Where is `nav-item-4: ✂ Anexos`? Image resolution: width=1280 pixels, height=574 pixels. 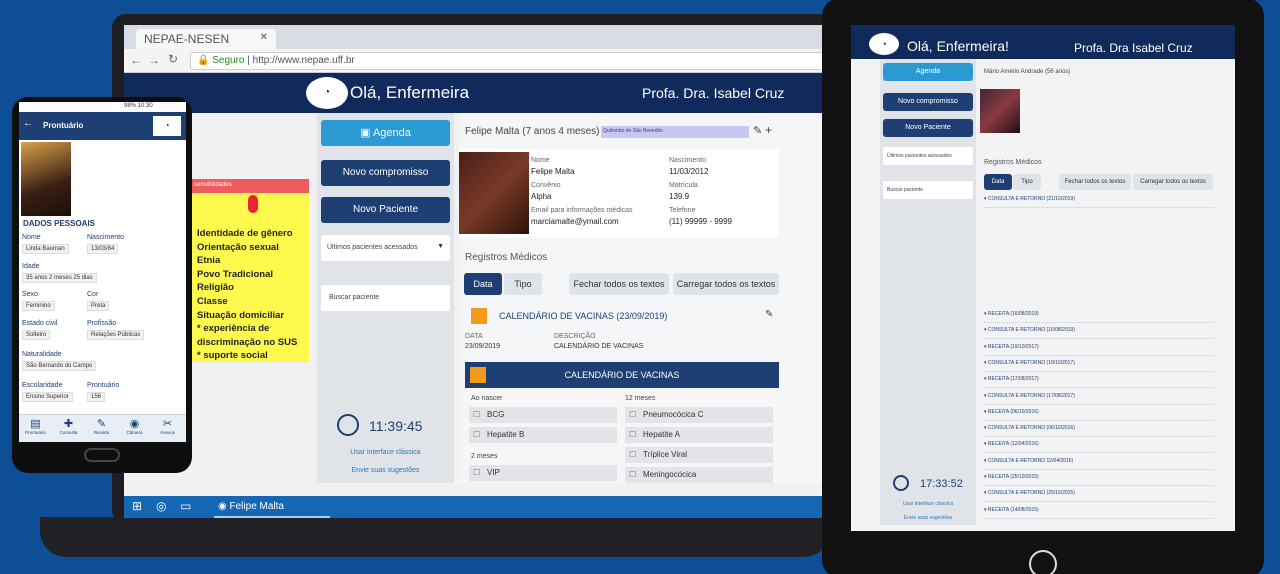
nav-item-4: ✂ Anexos is located at coordinates (167, 426).